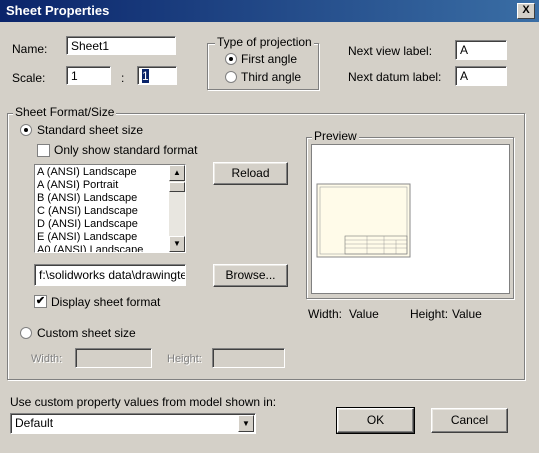  I want to click on sheet-format-group-label: Sheet Format/Size, so click(65, 112).